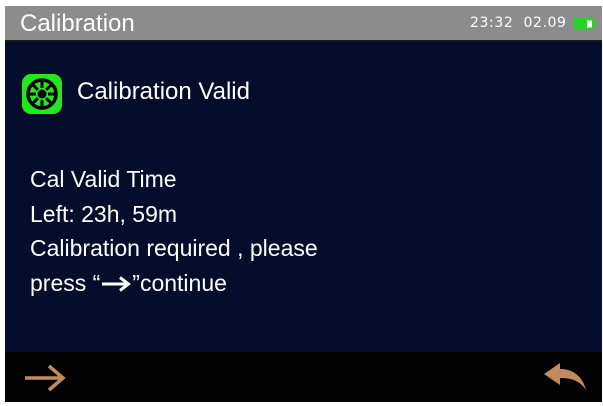 The width and height of the screenshot is (603, 406). Describe the element at coordinates (117, 284) in the screenshot. I see `right-arrow-icon` at that location.